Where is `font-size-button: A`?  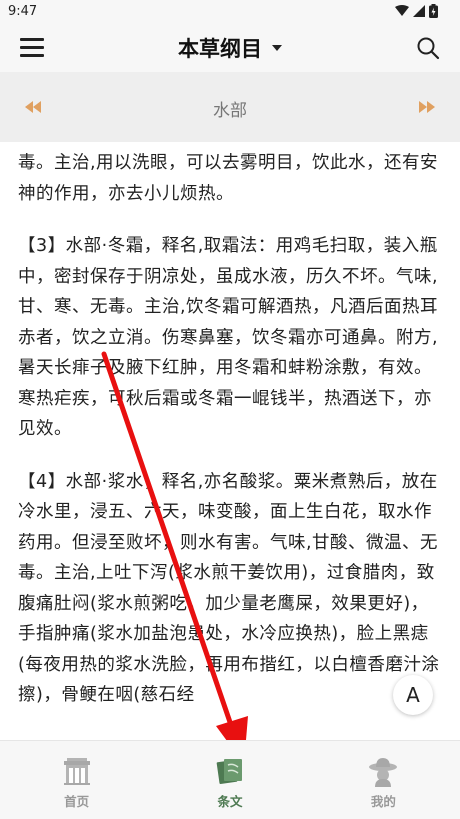 font-size-button: A is located at coordinates (413, 695).